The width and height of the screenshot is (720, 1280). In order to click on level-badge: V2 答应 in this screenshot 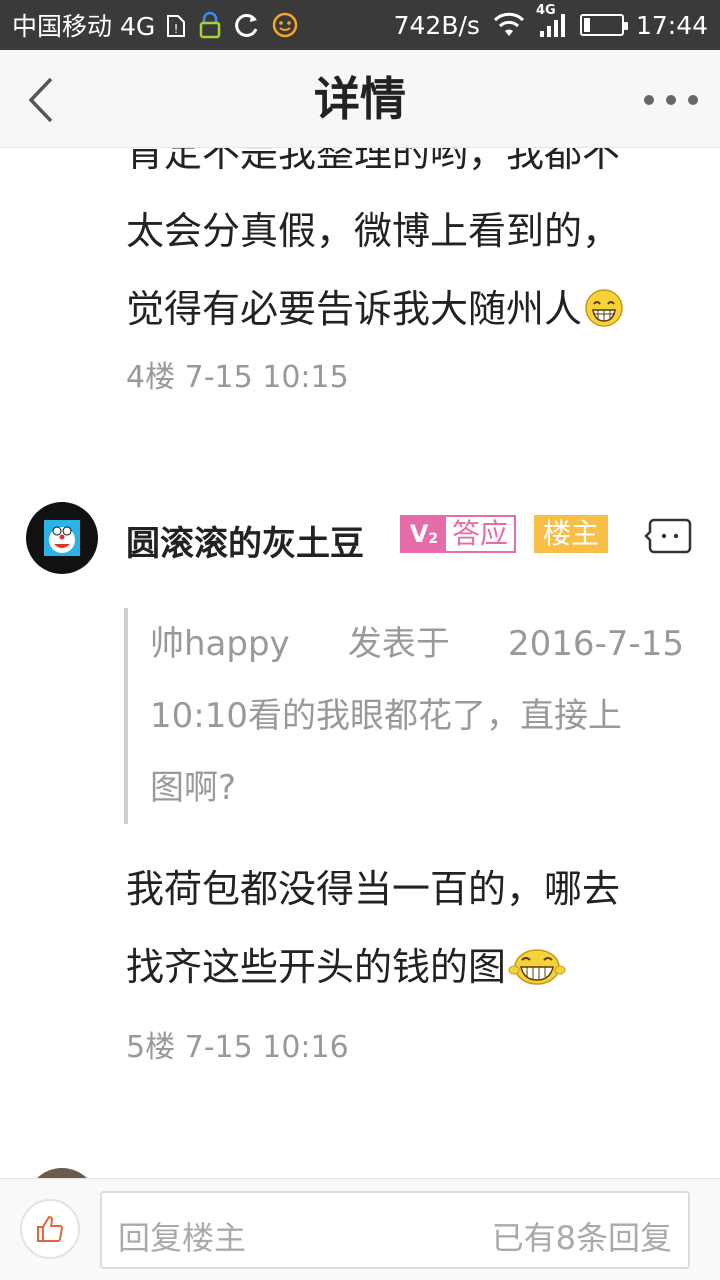, I will do `click(458, 534)`.